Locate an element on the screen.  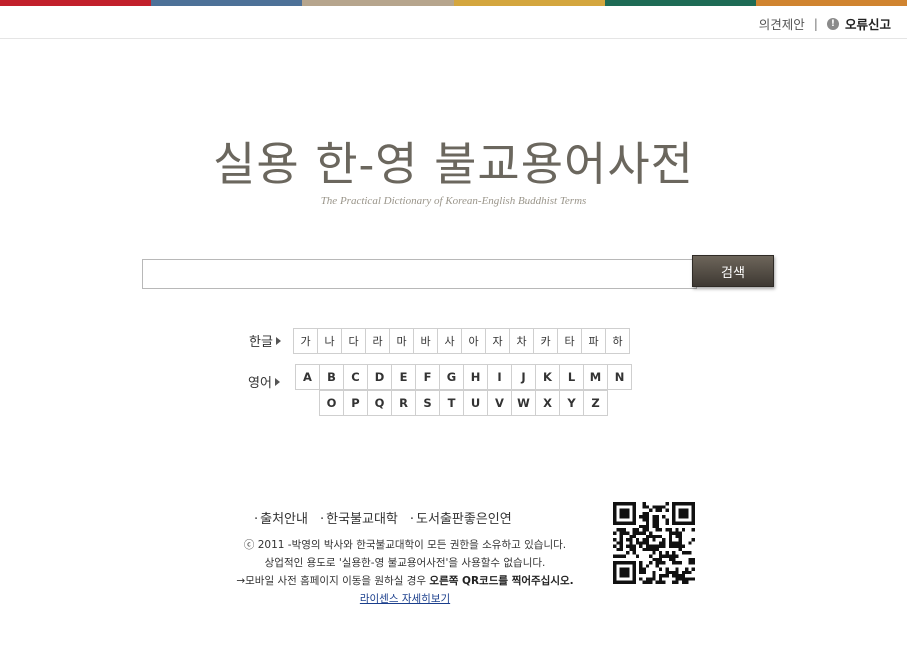
footer-link-university: · 한국불교대학 is located at coordinates (359, 517).